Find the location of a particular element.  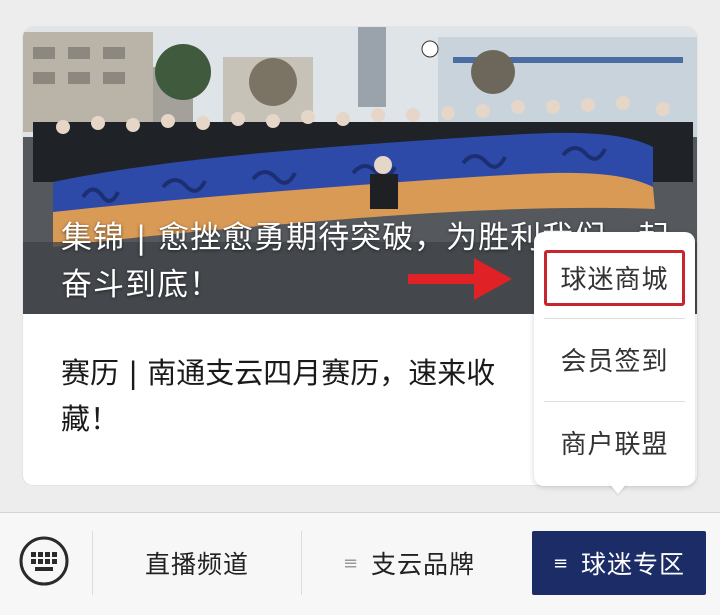

tab-label: 直播频道 is located at coordinates (196, 564).